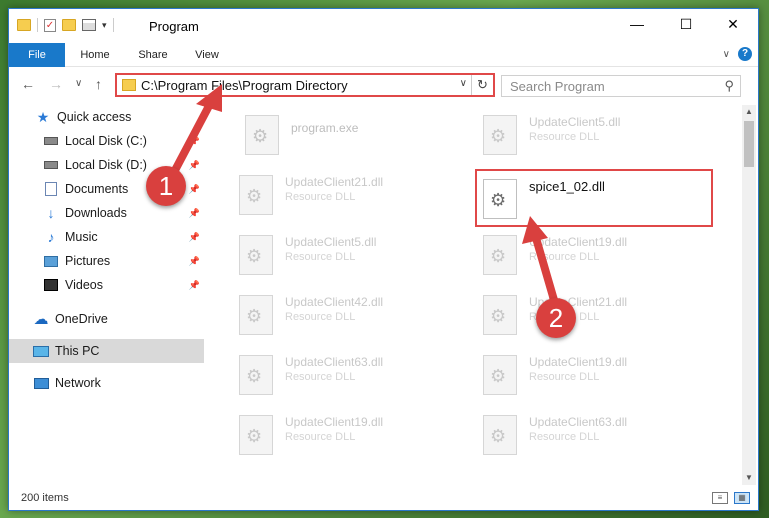  I want to click on scroll-down-icon: ▼, so click(749, 478).